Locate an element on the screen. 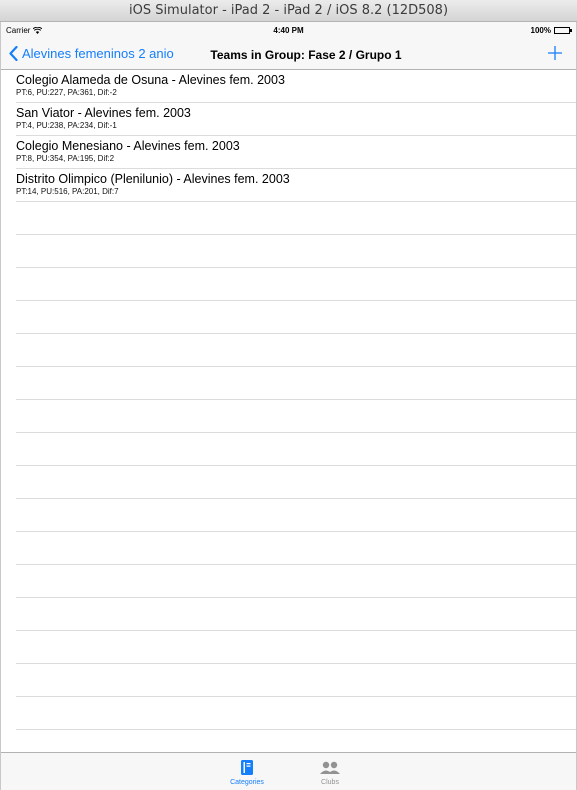 The image size is (577, 790). battery-indicator: 100% is located at coordinates (551, 30).